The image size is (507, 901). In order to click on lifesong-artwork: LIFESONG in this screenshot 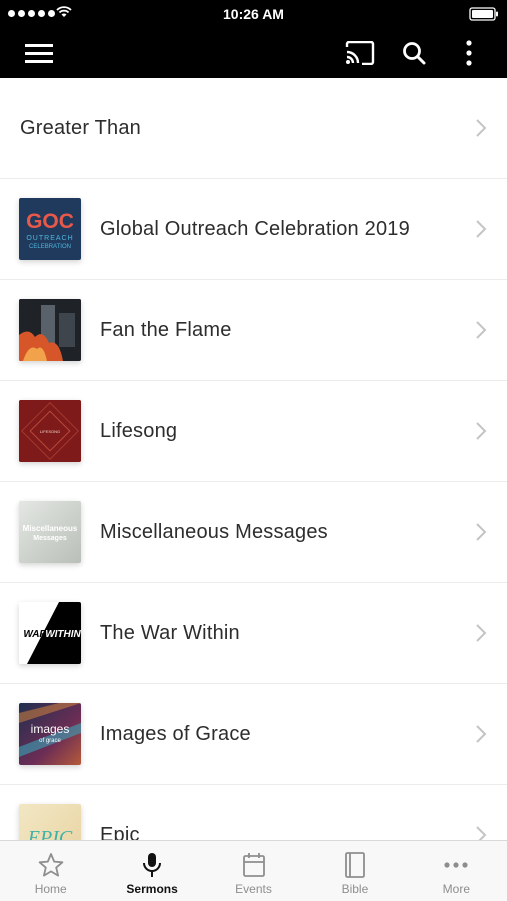, I will do `click(50, 431)`.